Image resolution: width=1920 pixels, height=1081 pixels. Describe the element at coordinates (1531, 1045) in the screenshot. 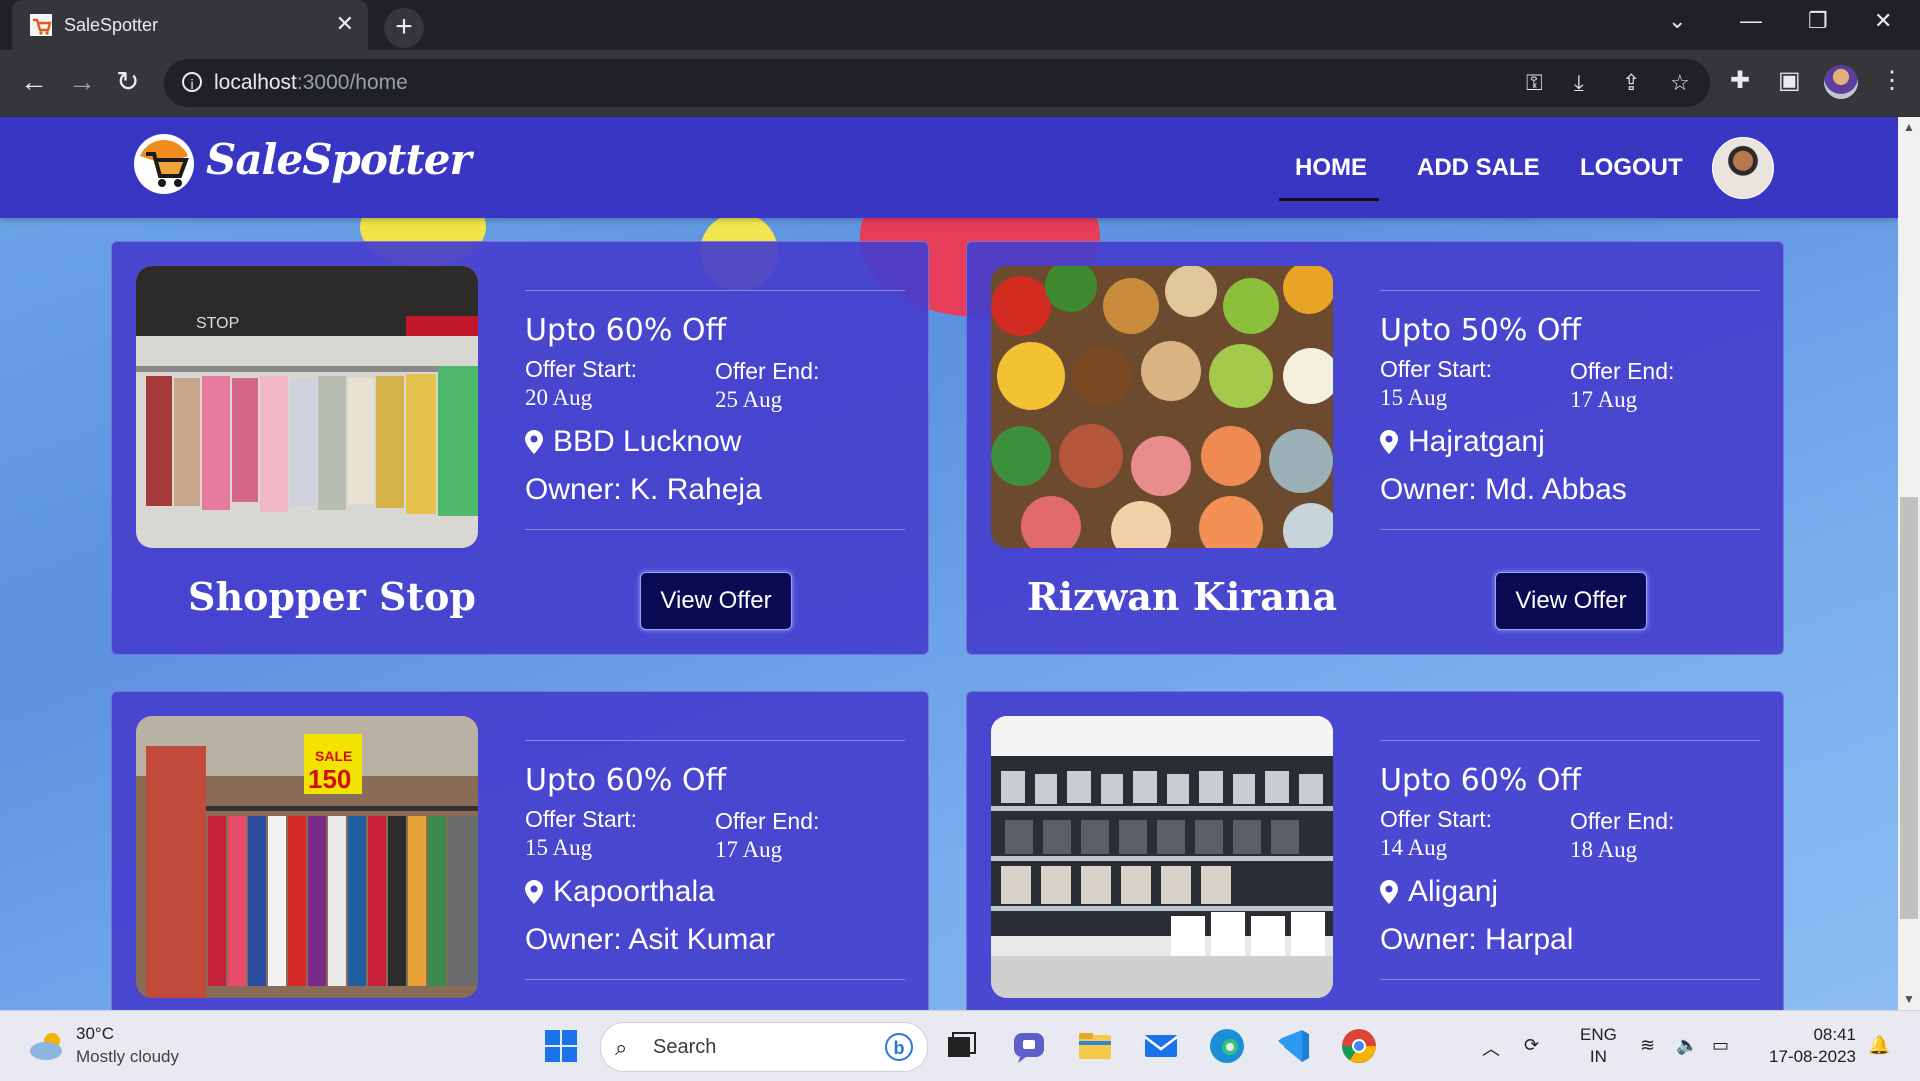

I see `sync-icon: ⟳` at that location.